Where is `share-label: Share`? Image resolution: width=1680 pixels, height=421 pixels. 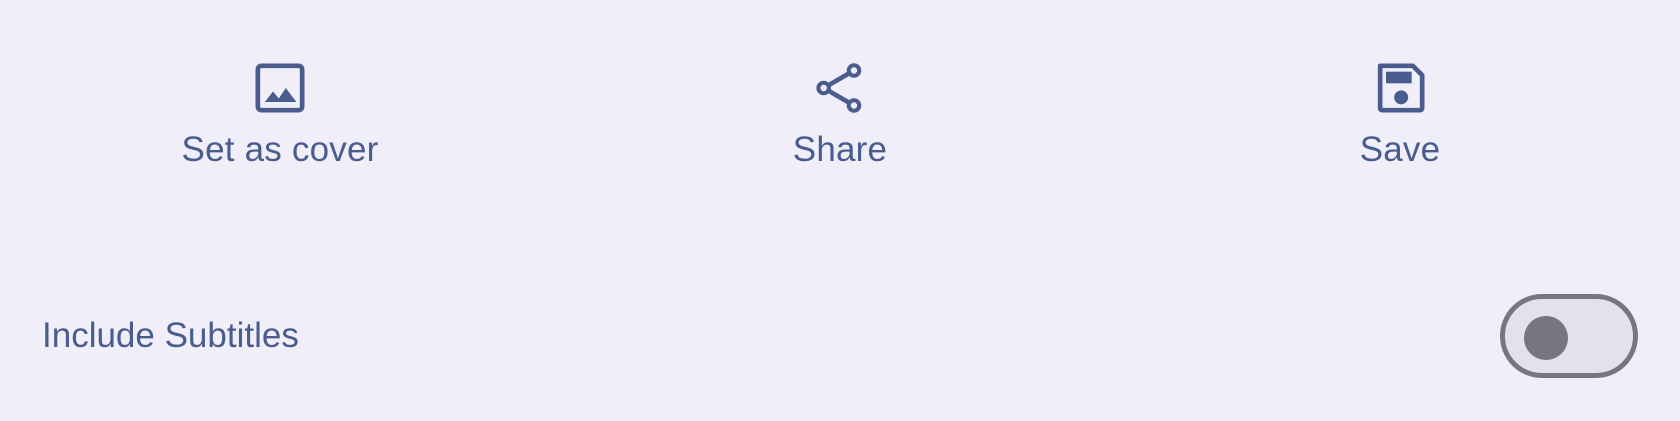
share-label: Share is located at coordinates (840, 149).